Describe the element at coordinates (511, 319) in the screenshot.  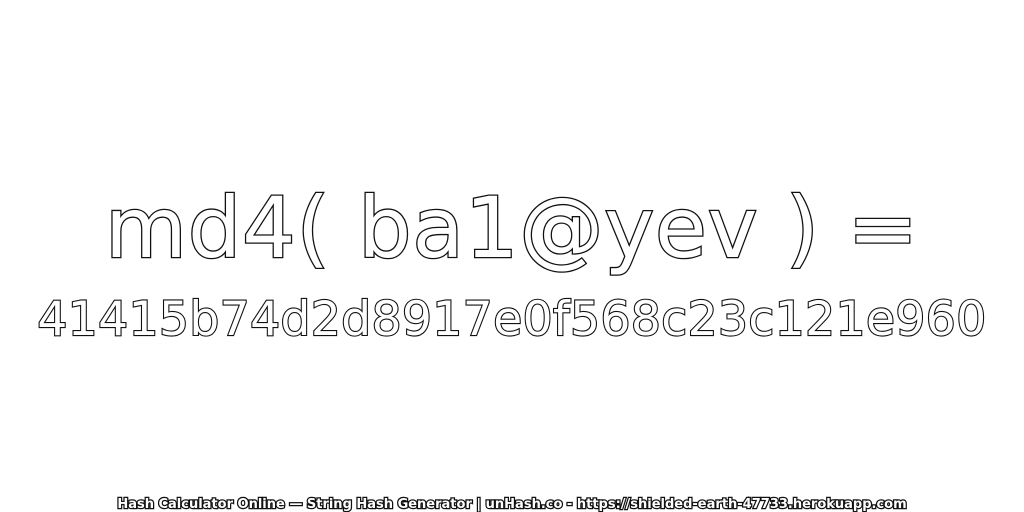
I see `hash-result: 41415b74d2d8917e0f568c23c121e960` at that location.